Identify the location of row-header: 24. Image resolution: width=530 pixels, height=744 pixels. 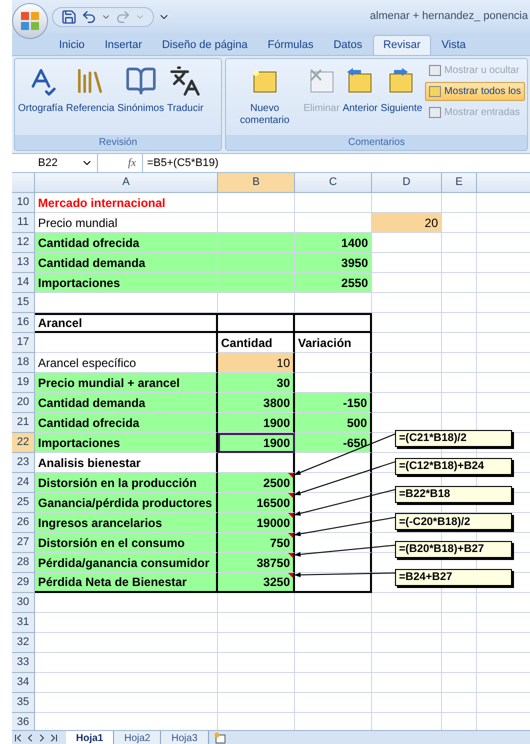
(23, 483).